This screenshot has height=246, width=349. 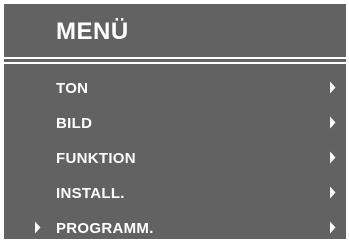 What do you see at coordinates (175, 58) in the screenshot?
I see `title-divider-top` at bounding box center [175, 58].